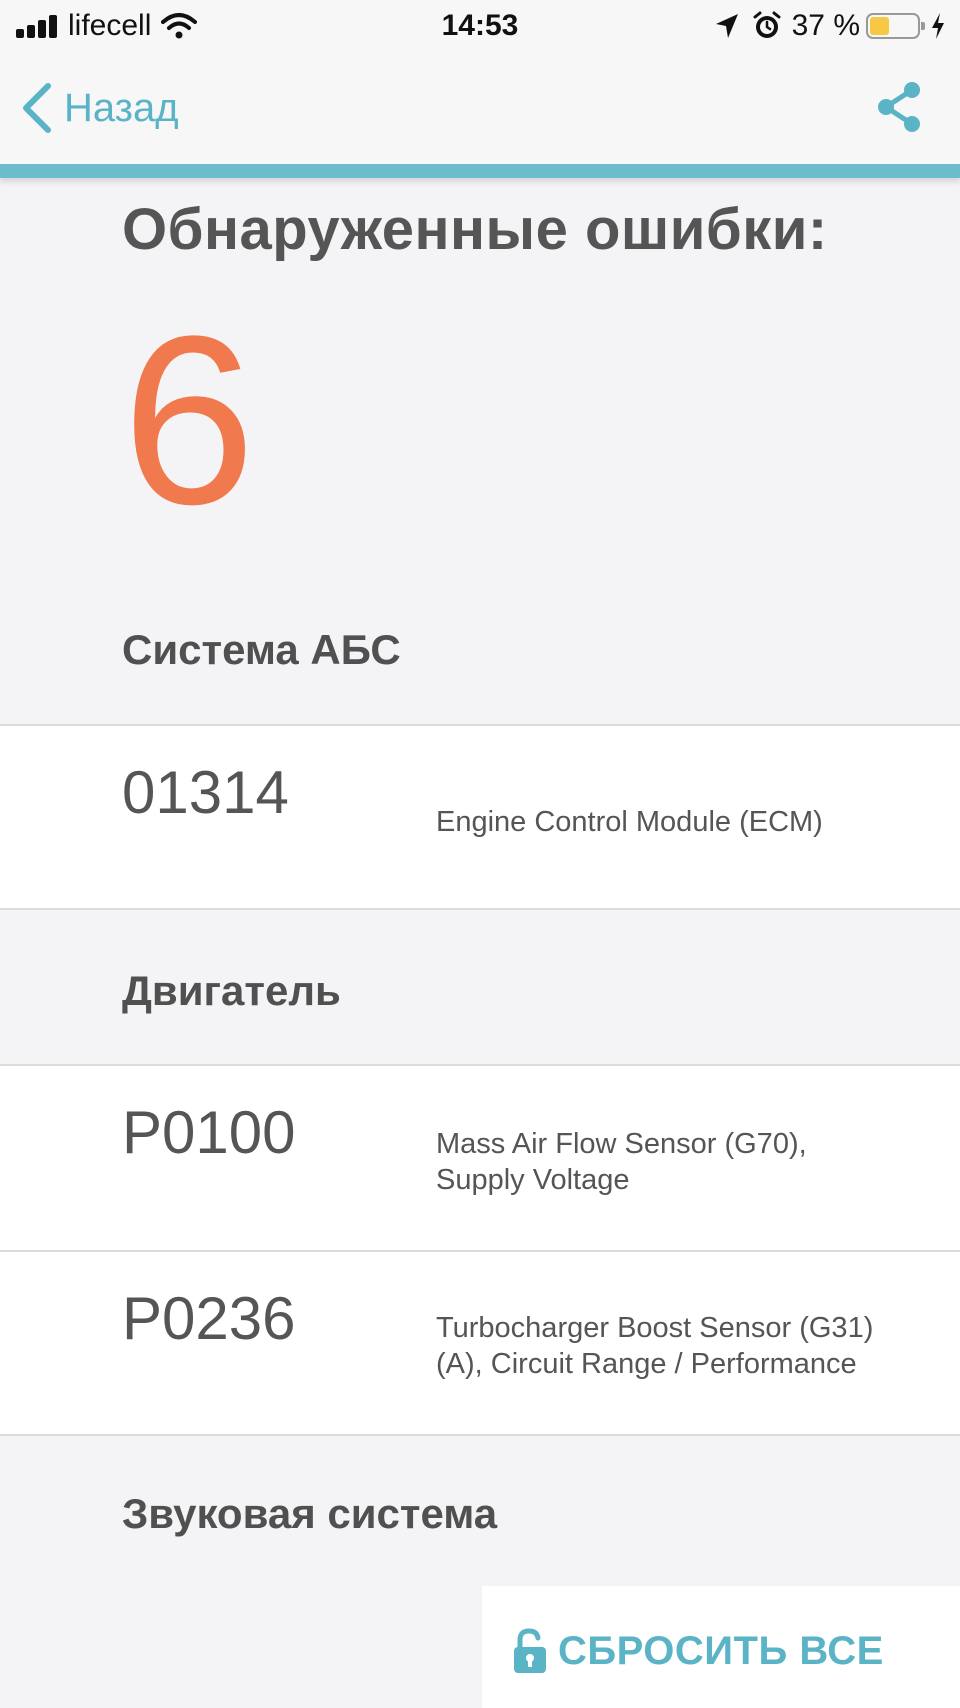 This screenshot has height=1708, width=960. Describe the element at coordinates (629, 822) in the screenshot. I see `error-description: Engine Control Module (ECM)` at that location.